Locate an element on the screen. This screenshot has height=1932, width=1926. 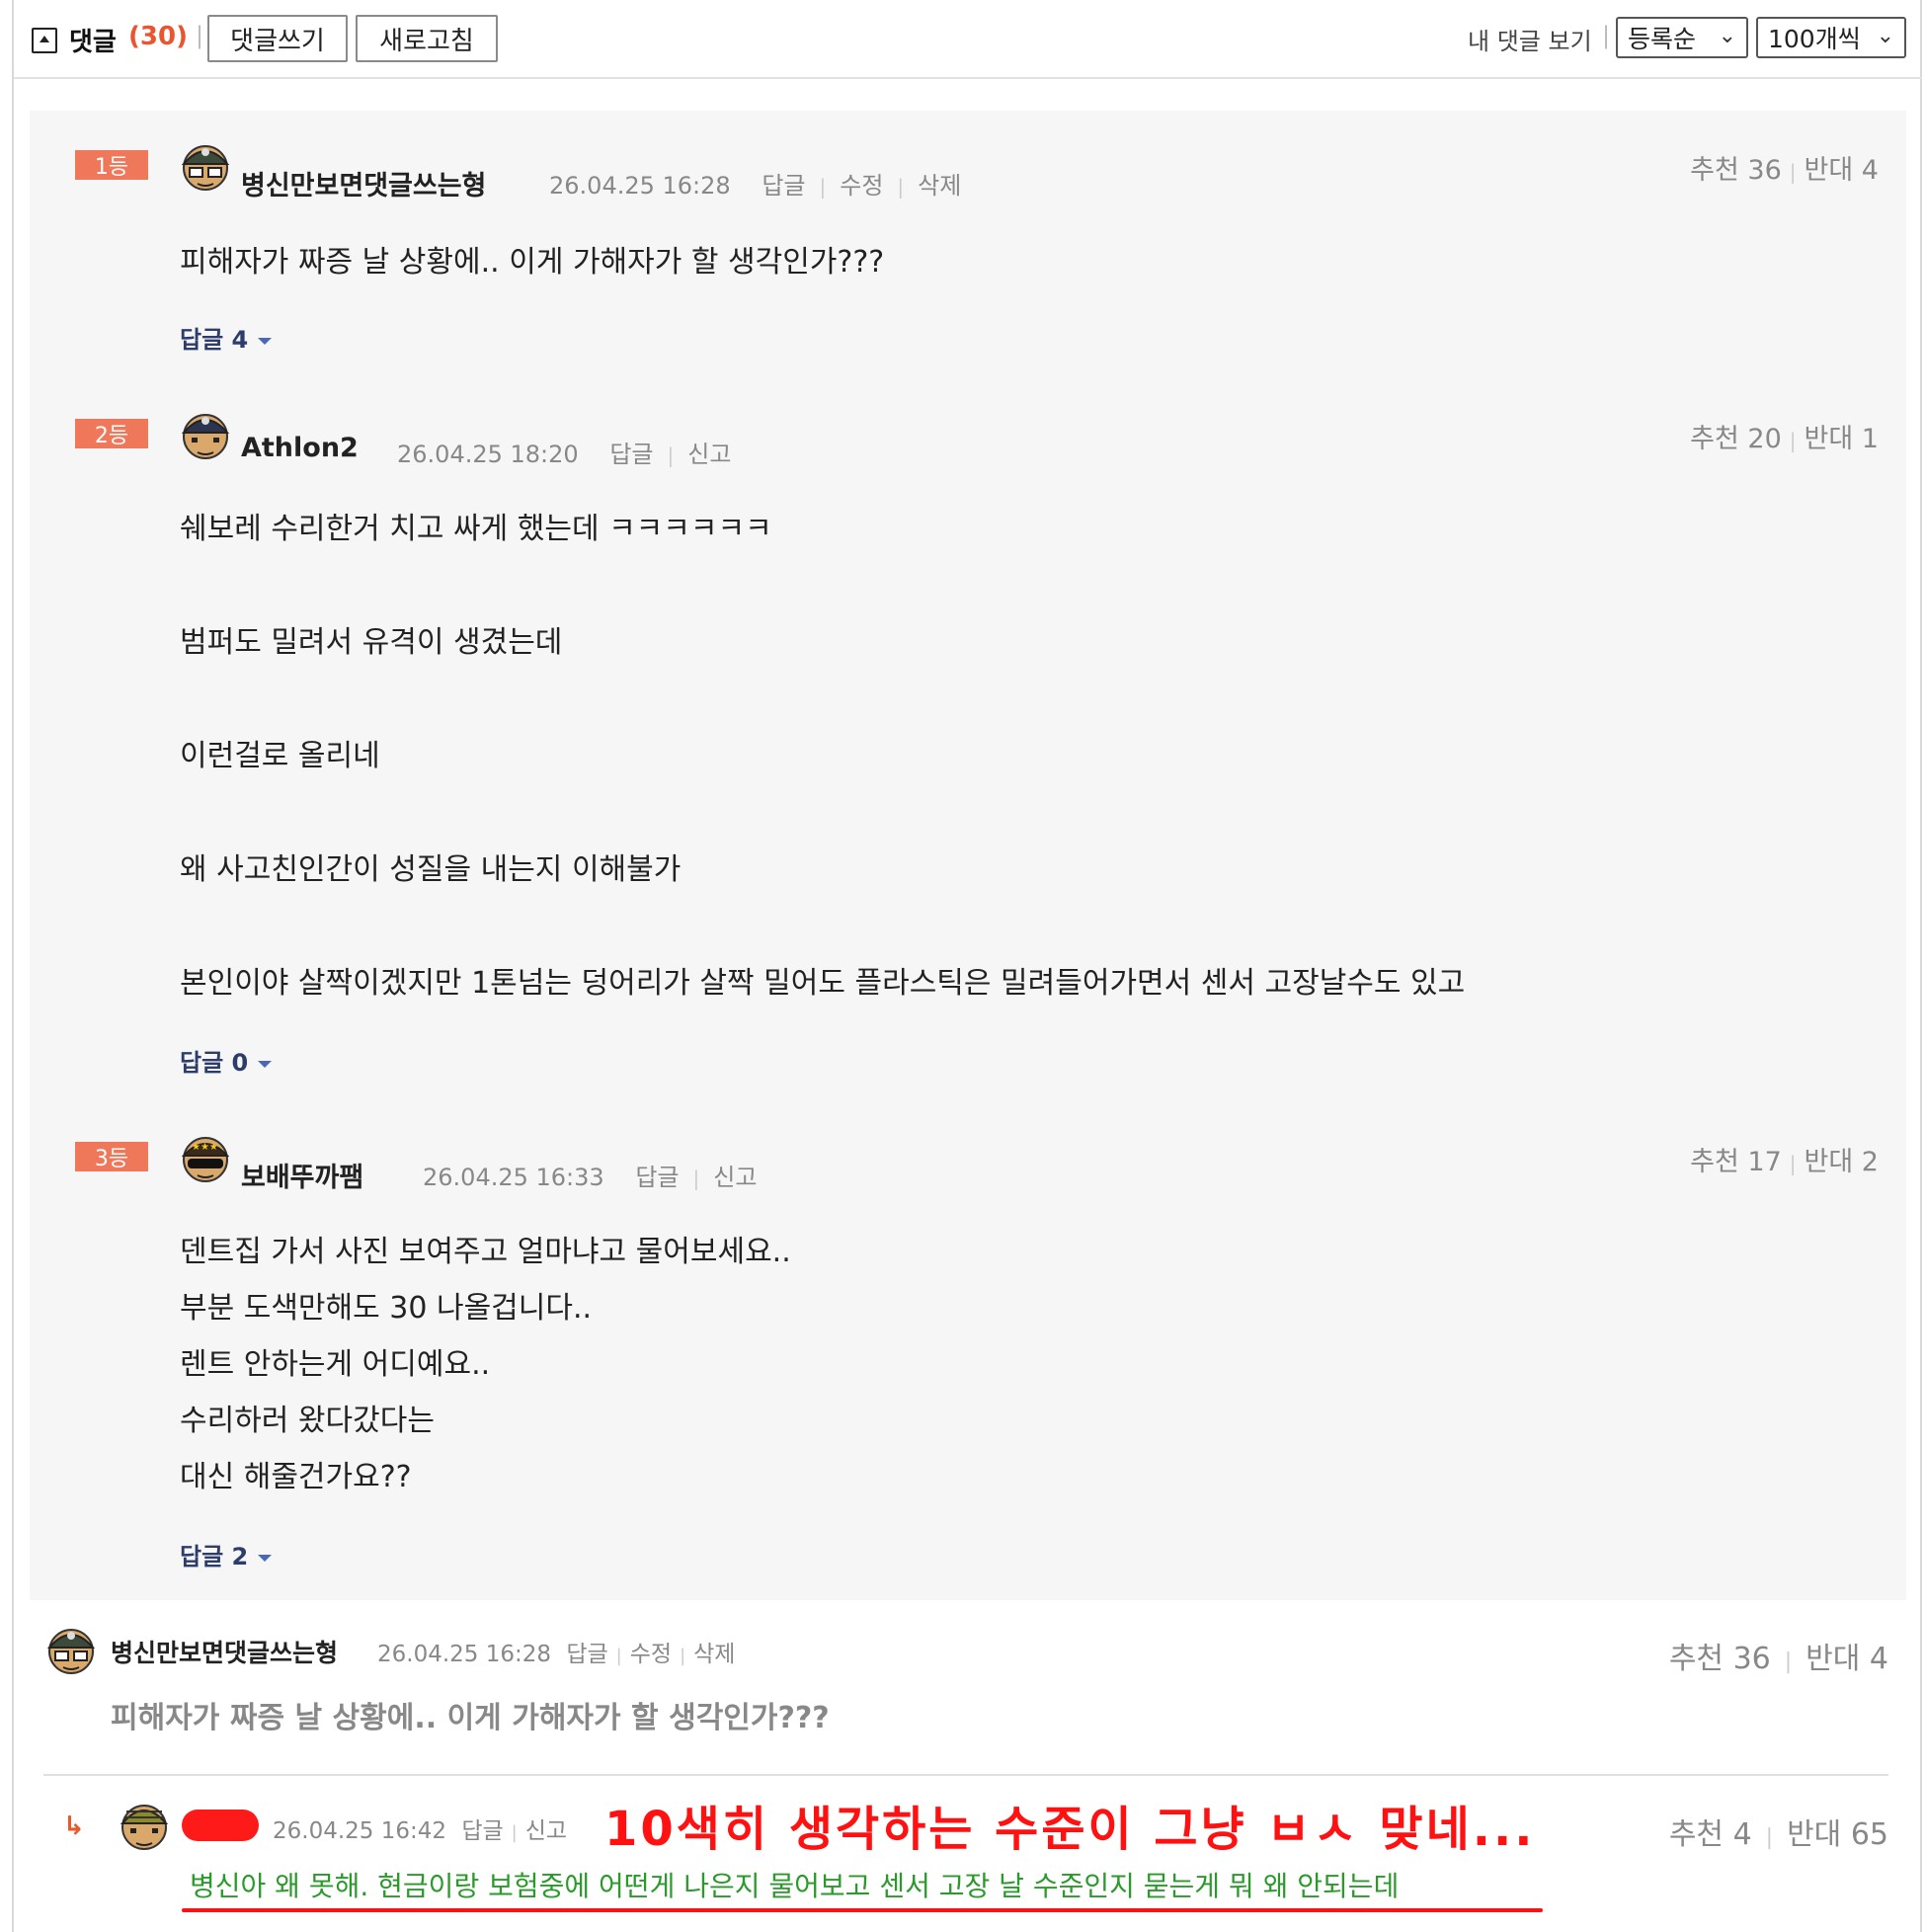
reply-toggle: 답글 2 is located at coordinates (226, 1554).